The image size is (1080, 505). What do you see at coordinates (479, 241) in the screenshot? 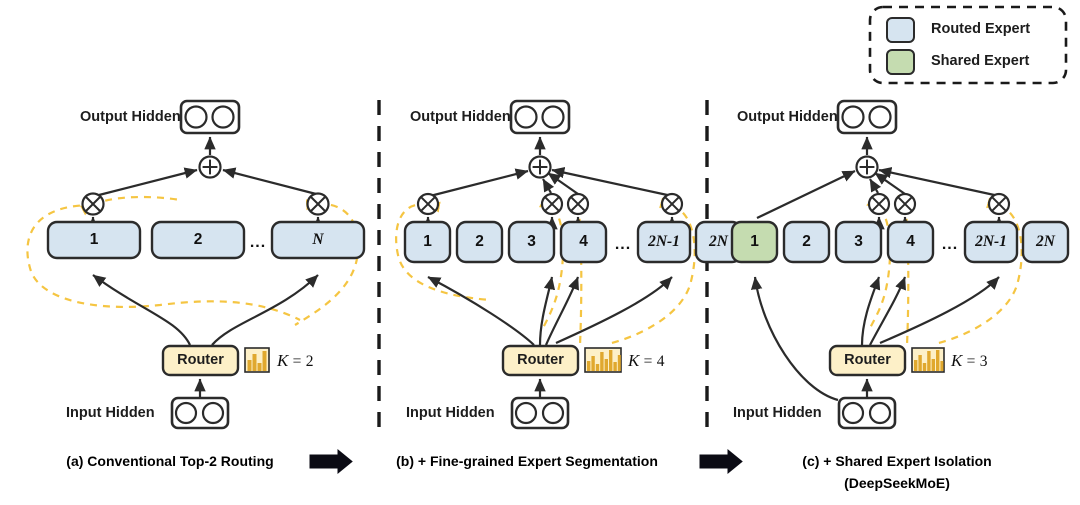
I see `expert-label-b-2: 2` at bounding box center [479, 241].